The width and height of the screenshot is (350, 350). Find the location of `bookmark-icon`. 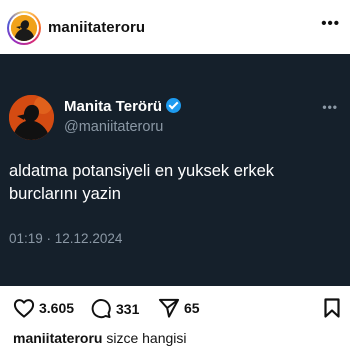

bookmark-icon is located at coordinates (332, 308).